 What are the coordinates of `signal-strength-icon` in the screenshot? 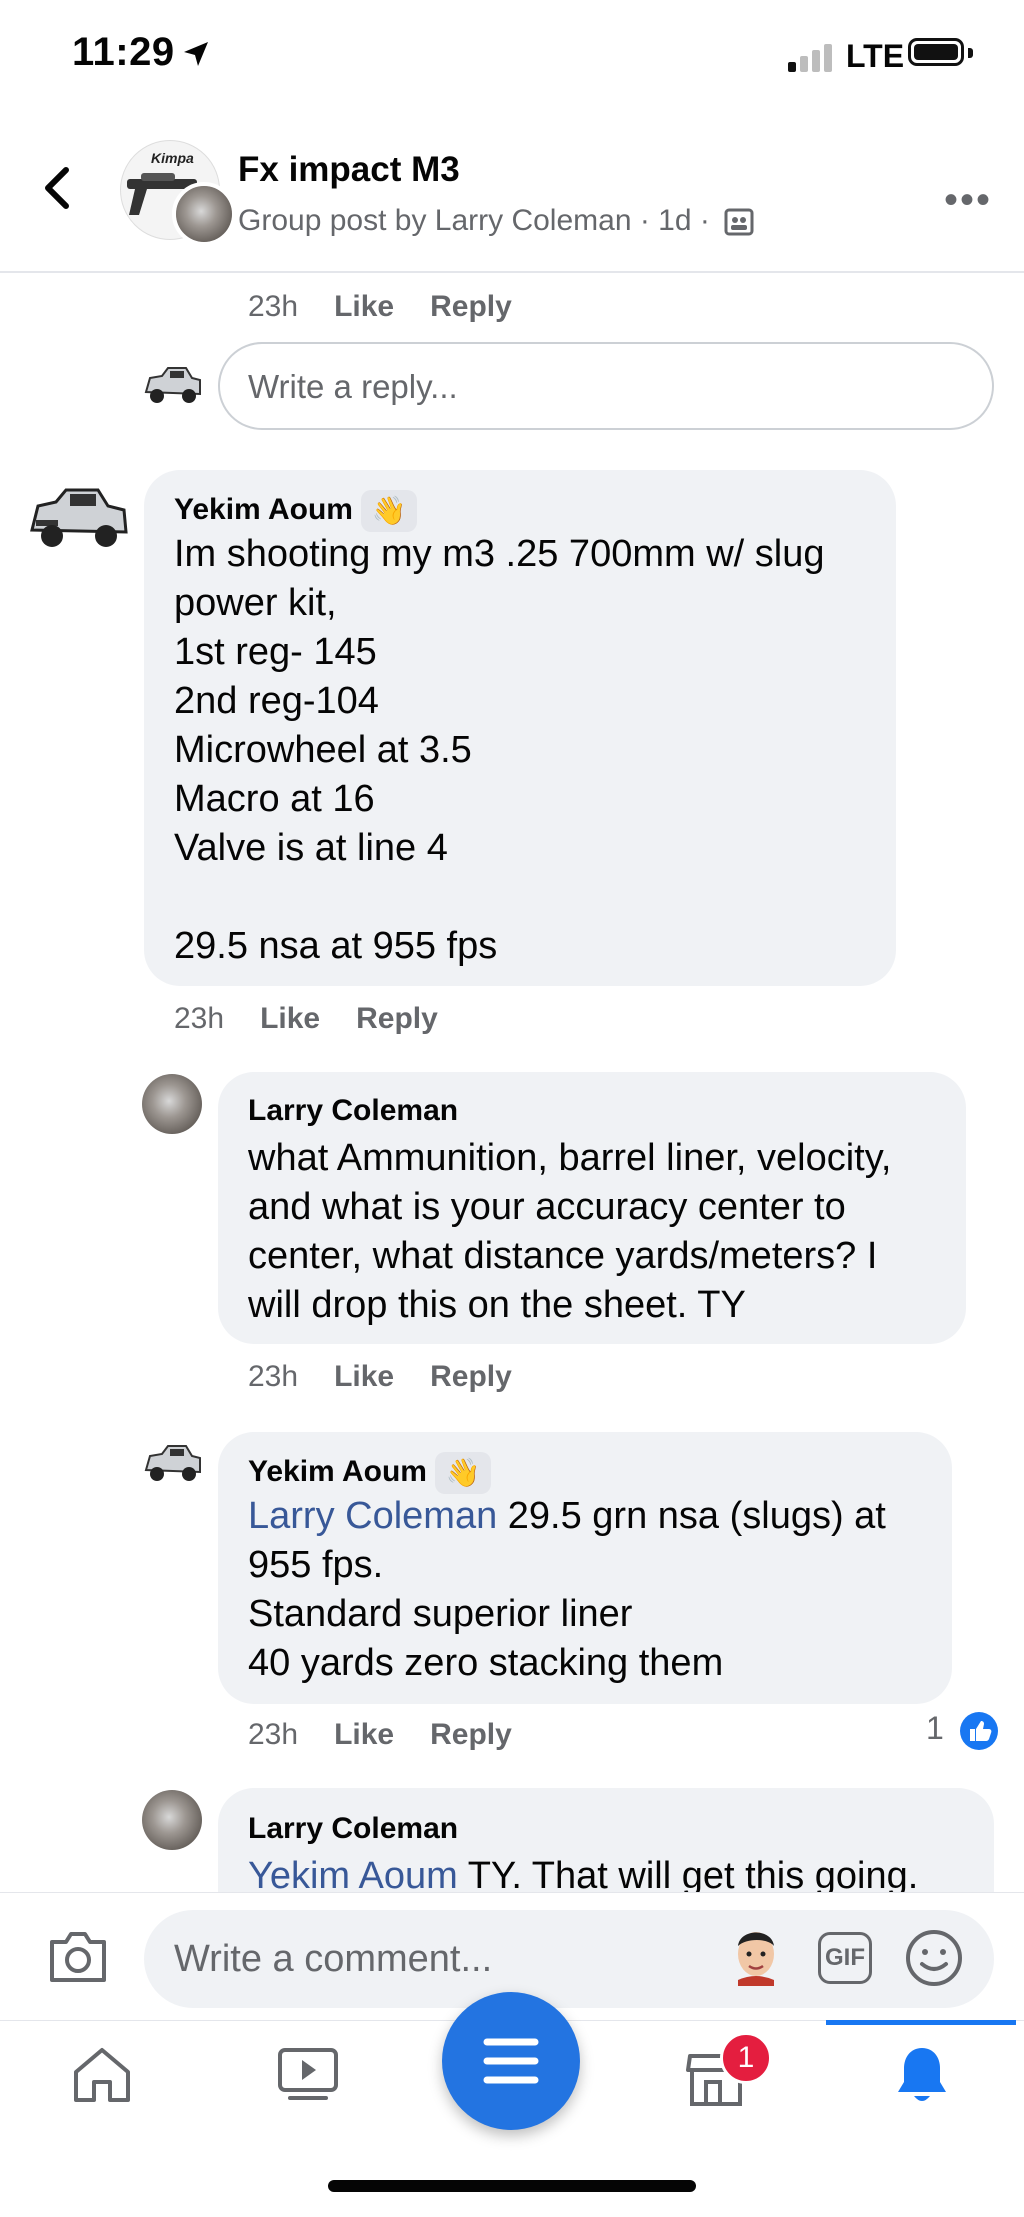 It's located at (812, 58).